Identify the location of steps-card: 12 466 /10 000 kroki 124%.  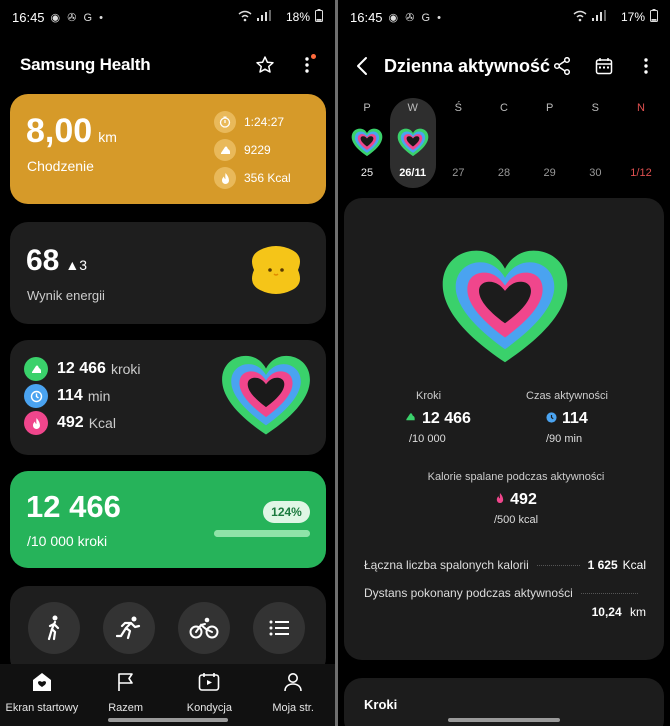
(168, 519).